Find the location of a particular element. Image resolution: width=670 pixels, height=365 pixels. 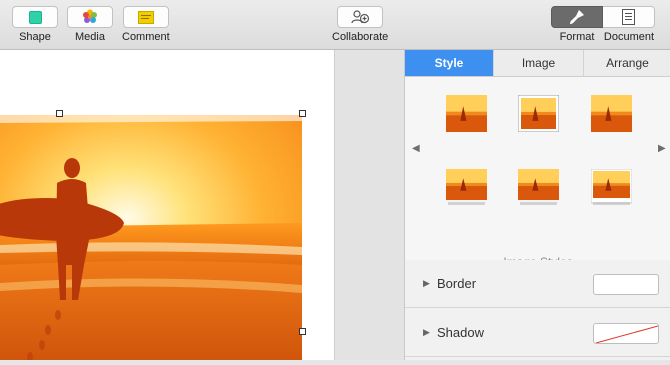

document-button is located at coordinates (629, 17).